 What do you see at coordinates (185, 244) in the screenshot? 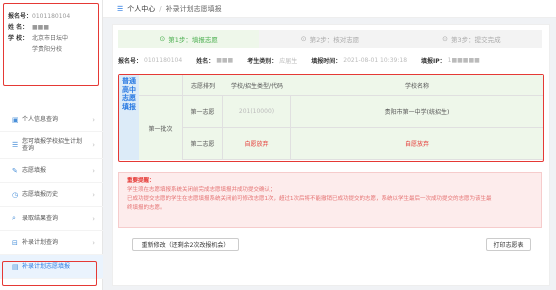
I see `modify-again-button: 重新修改（还剩余2次改报机会）` at bounding box center [185, 244].